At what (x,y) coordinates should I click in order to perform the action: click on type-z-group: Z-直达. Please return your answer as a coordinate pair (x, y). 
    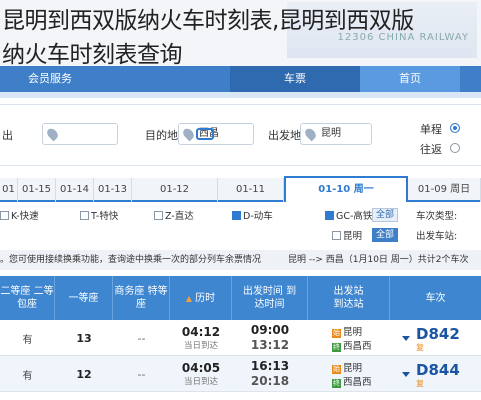
    Looking at the image, I should click on (174, 215).